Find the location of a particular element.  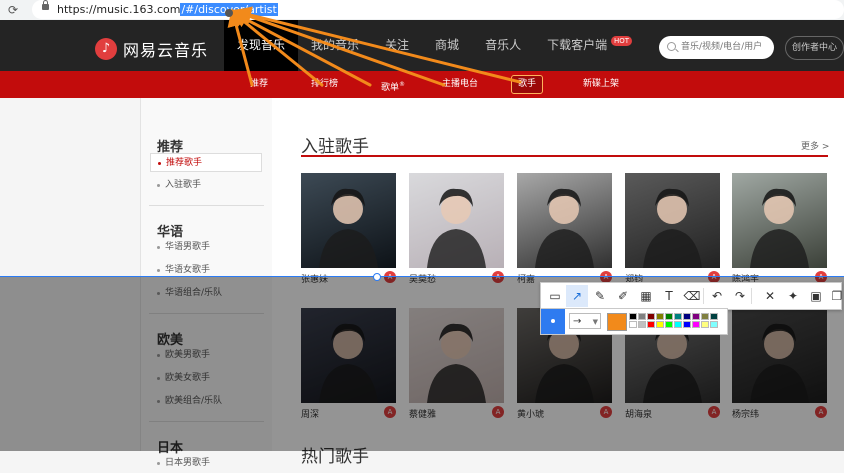

artist-card: 吴莫愁 A is located at coordinates (456, 229).